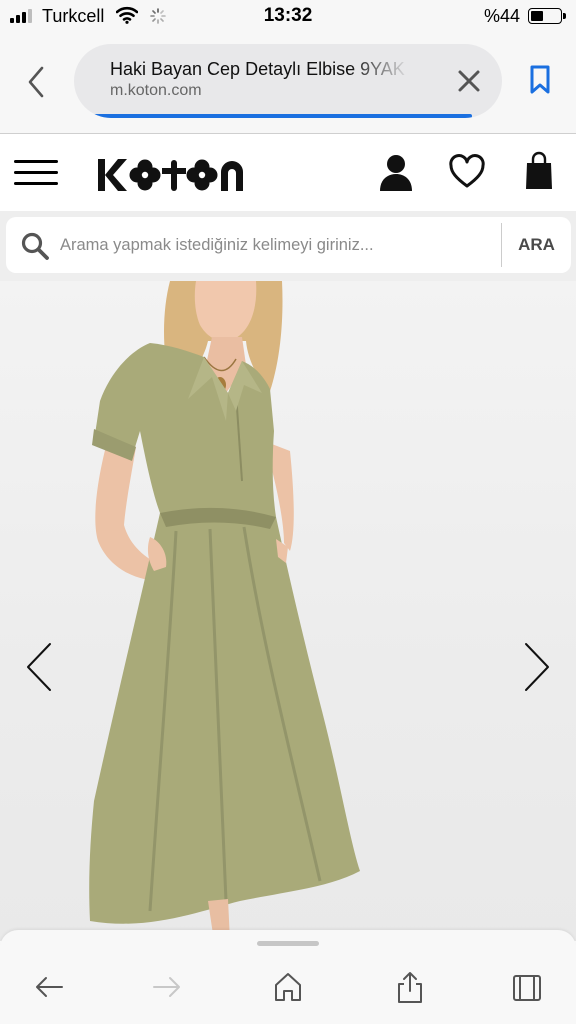 The height and width of the screenshot is (1024, 576). Describe the element at coordinates (282, 116) in the screenshot. I see `page-load-progress` at that location.